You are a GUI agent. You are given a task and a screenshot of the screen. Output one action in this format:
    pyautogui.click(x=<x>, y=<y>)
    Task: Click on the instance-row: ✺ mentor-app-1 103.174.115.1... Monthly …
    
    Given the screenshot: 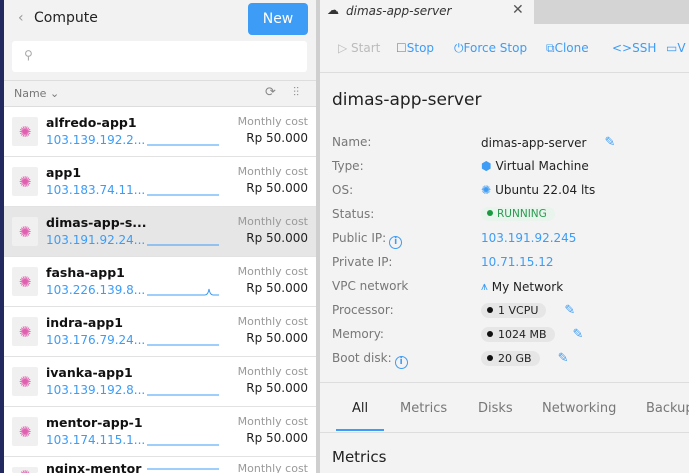 What is the action you would take?
    pyautogui.click(x=160, y=432)
    